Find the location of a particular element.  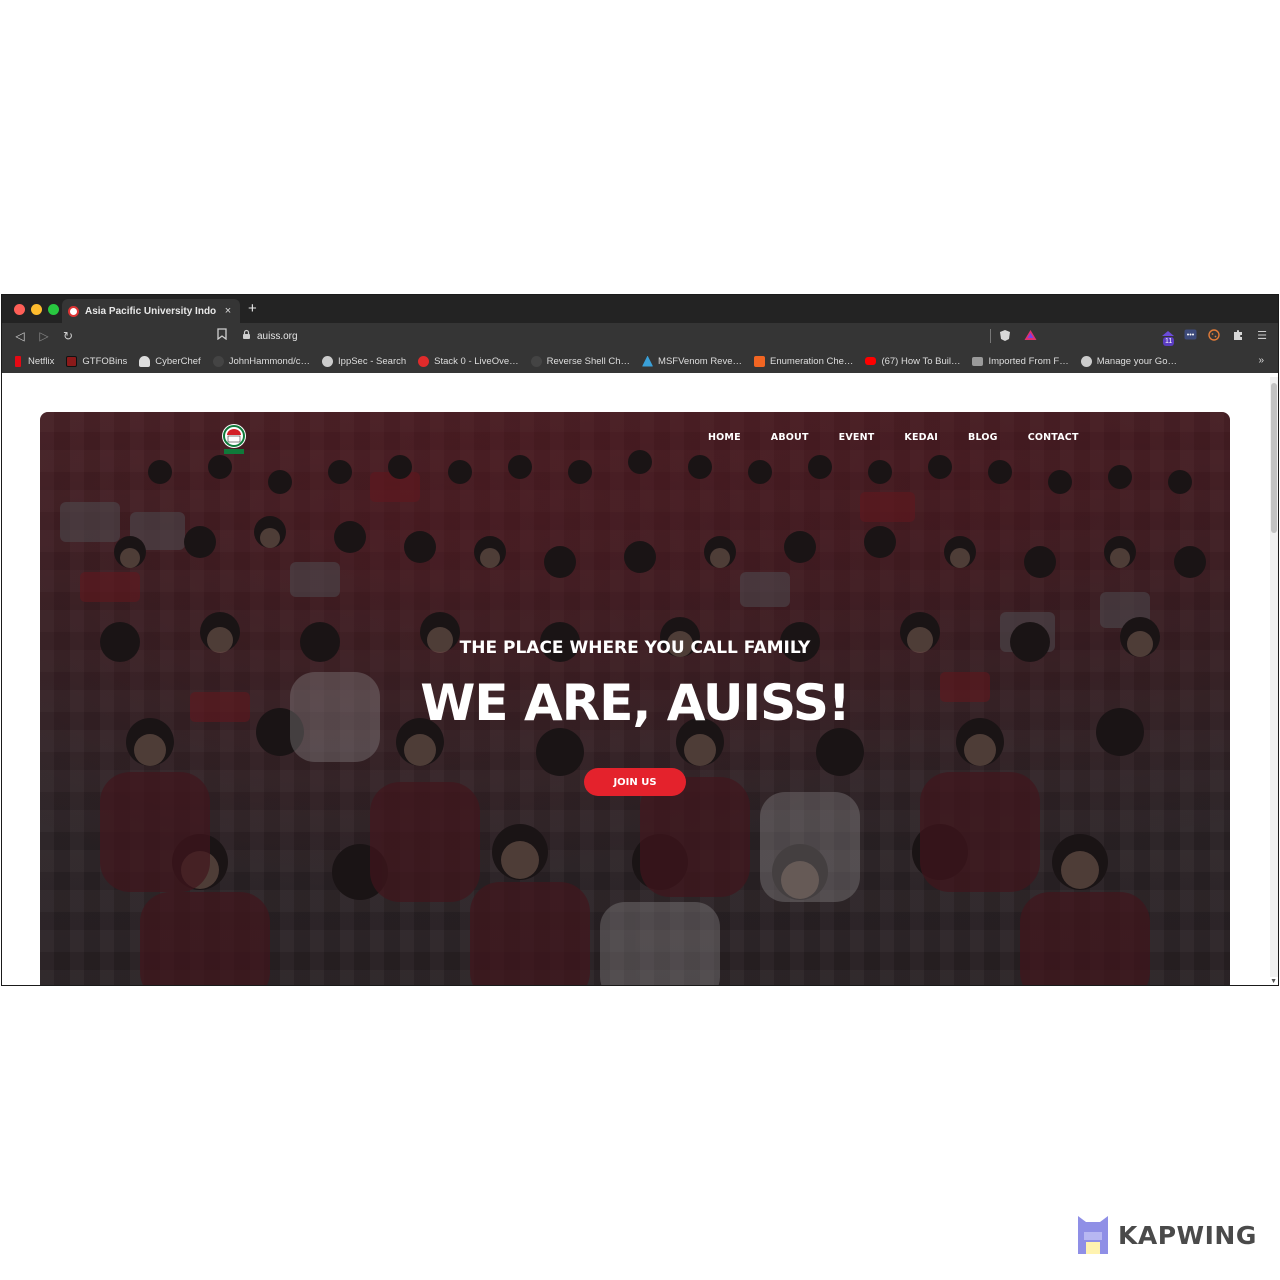

kapwing-wordmark: KAPWING is located at coordinates (1187, 1235).